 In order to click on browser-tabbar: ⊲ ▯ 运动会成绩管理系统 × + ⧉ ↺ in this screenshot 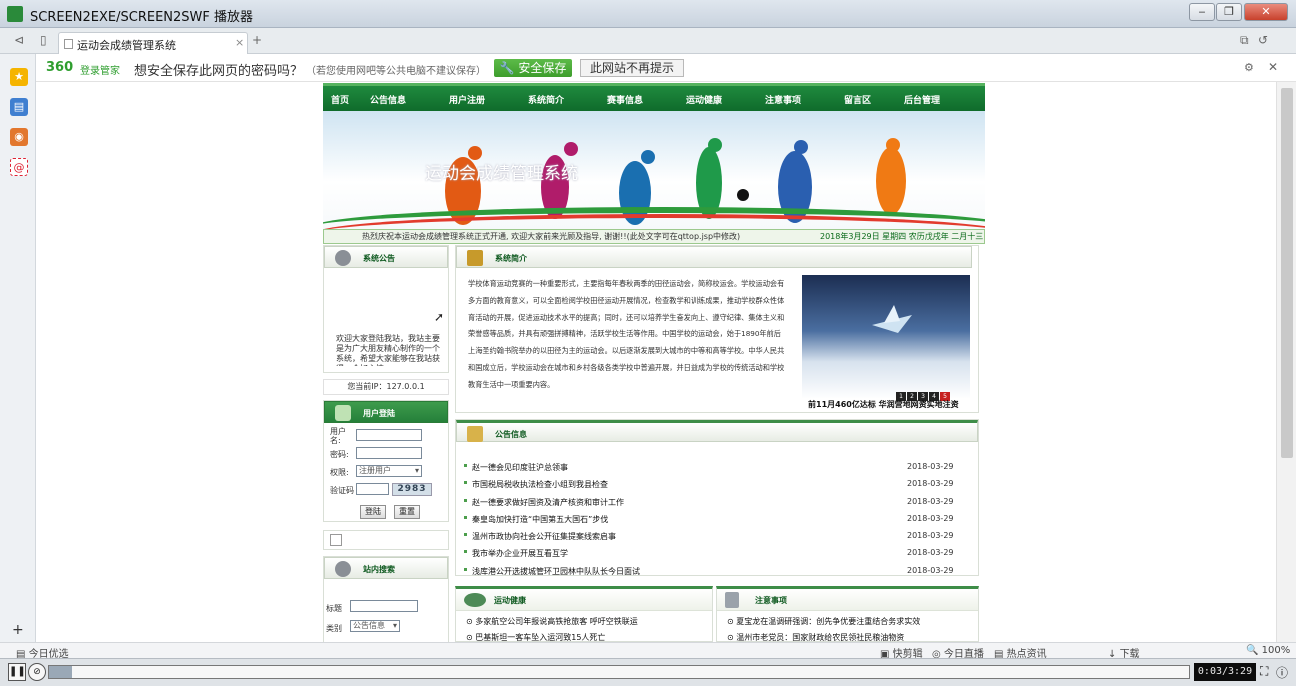, I will do `click(648, 41)`.